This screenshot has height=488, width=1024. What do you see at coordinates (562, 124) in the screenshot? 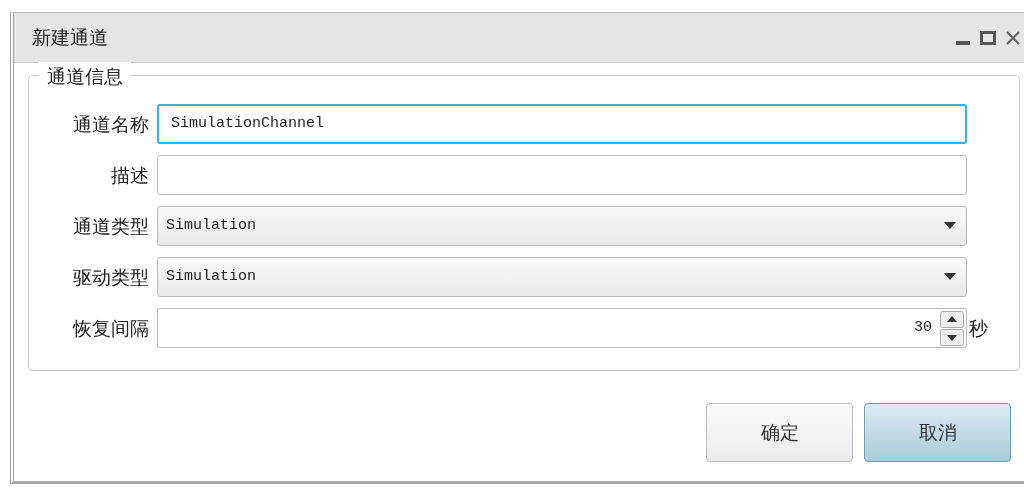
I see `text-field: SimulationChannel` at bounding box center [562, 124].